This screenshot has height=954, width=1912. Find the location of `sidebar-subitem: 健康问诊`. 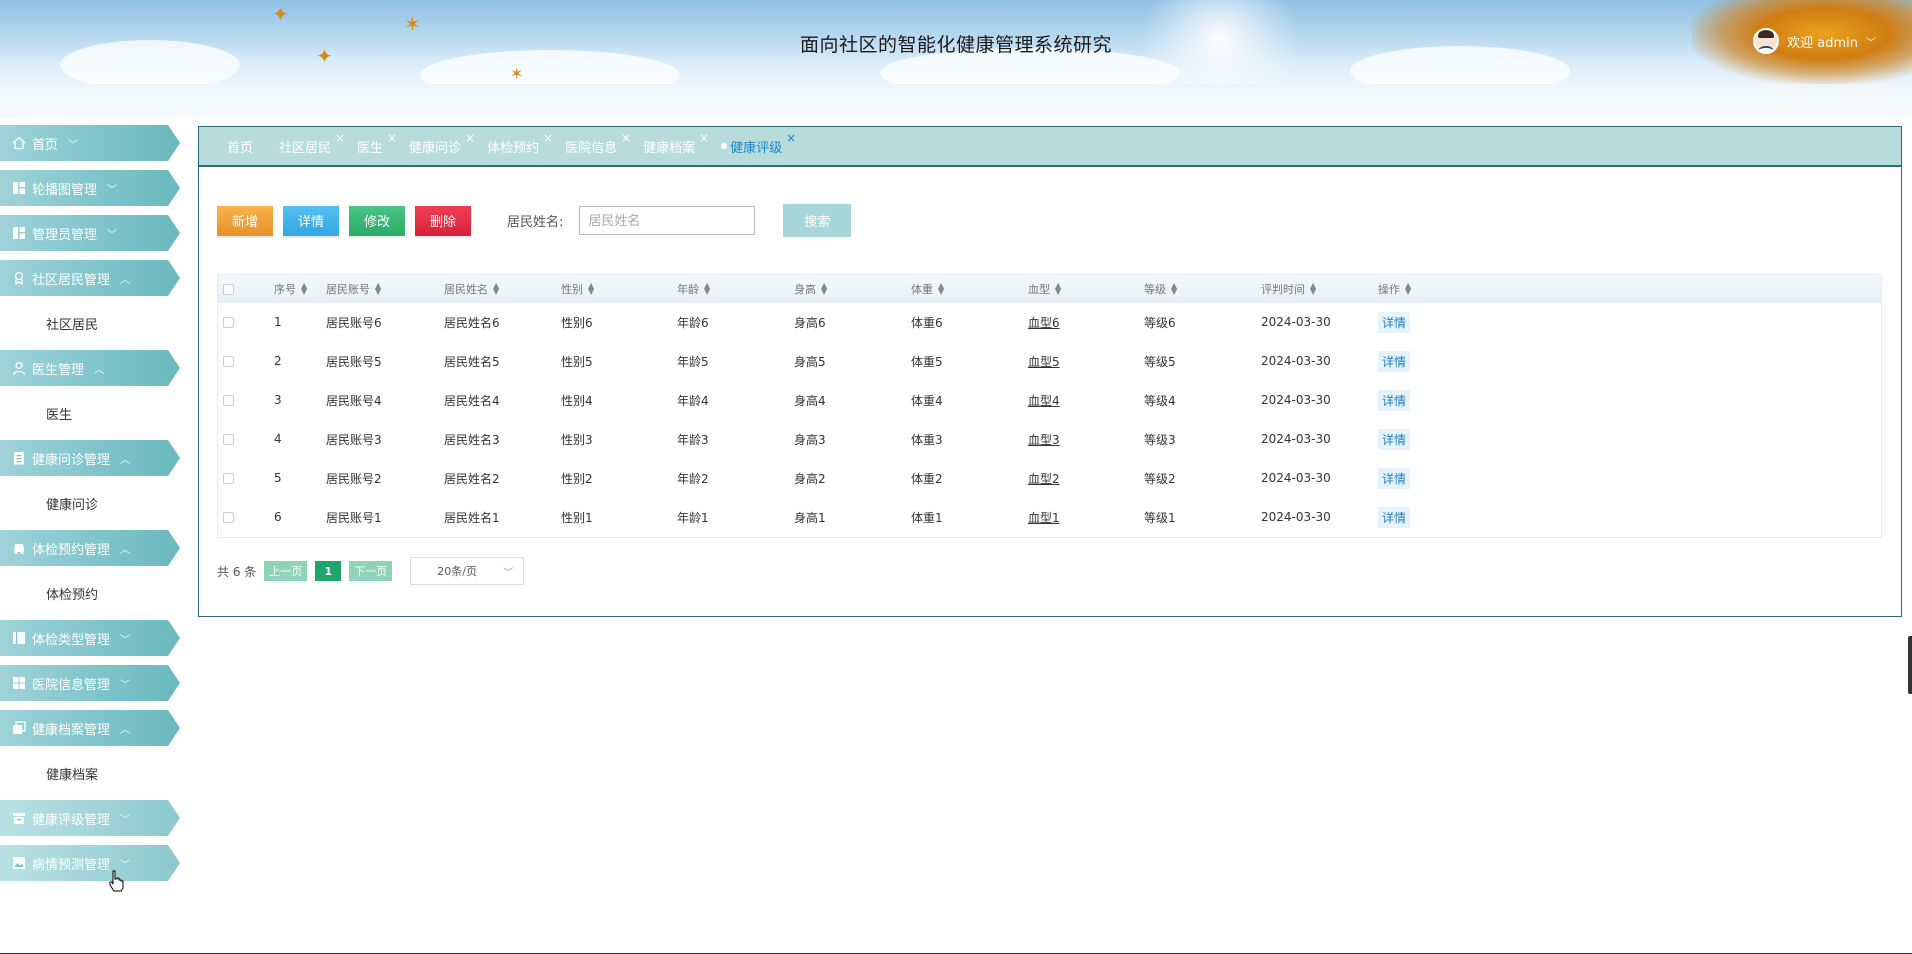

sidebar-subitem: 健康问诊 is located at coordinates (95, 503).